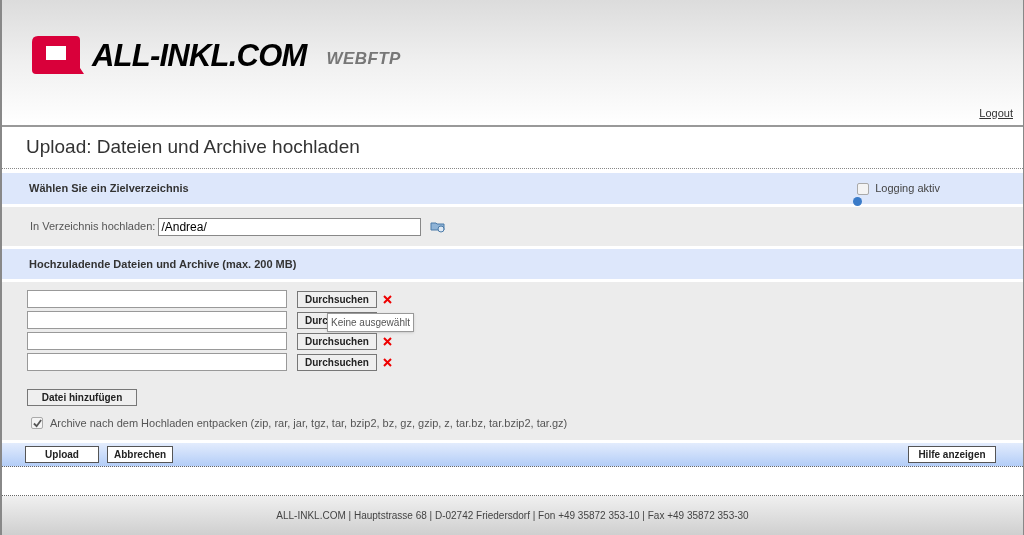  I want to click on section-heading: Wählen Sie ein Zielverzeichnis, so click(109, 189).